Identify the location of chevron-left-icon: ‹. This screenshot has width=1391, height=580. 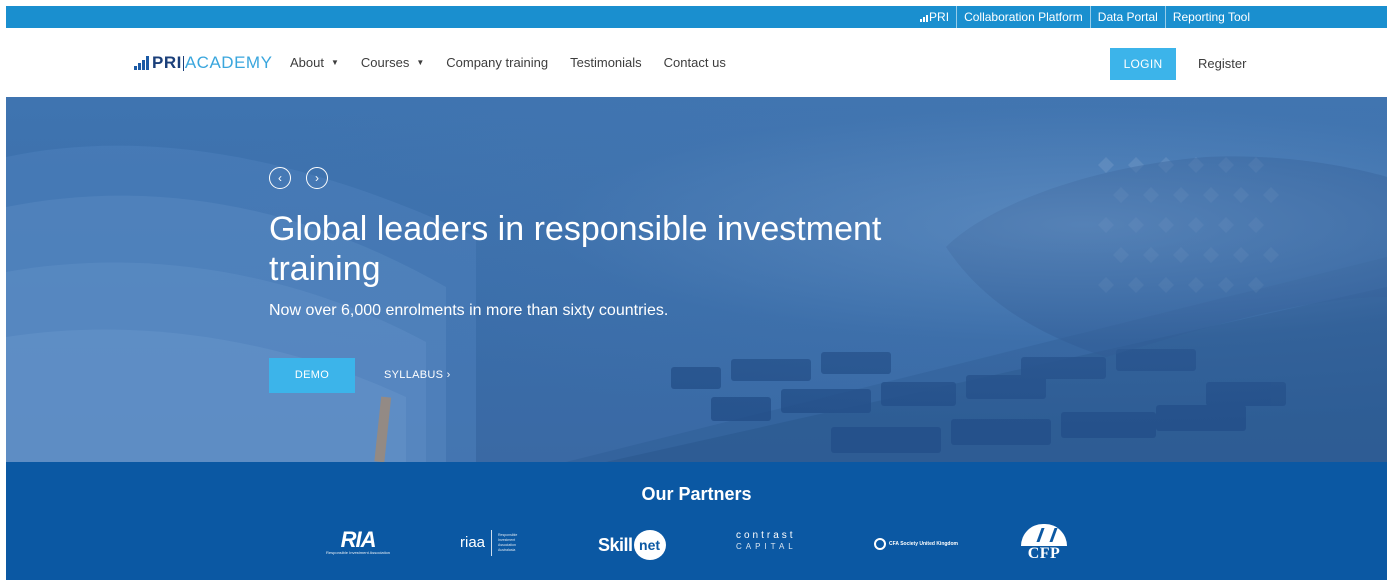
(280, 178).